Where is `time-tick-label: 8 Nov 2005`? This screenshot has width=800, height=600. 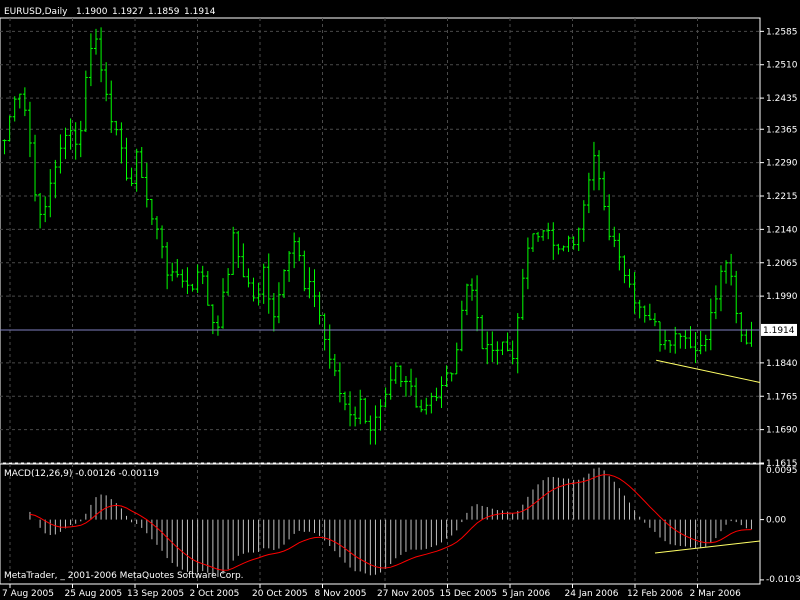
time-tick-label: 8 Nov 2005 is located at coordinates (341, 594).